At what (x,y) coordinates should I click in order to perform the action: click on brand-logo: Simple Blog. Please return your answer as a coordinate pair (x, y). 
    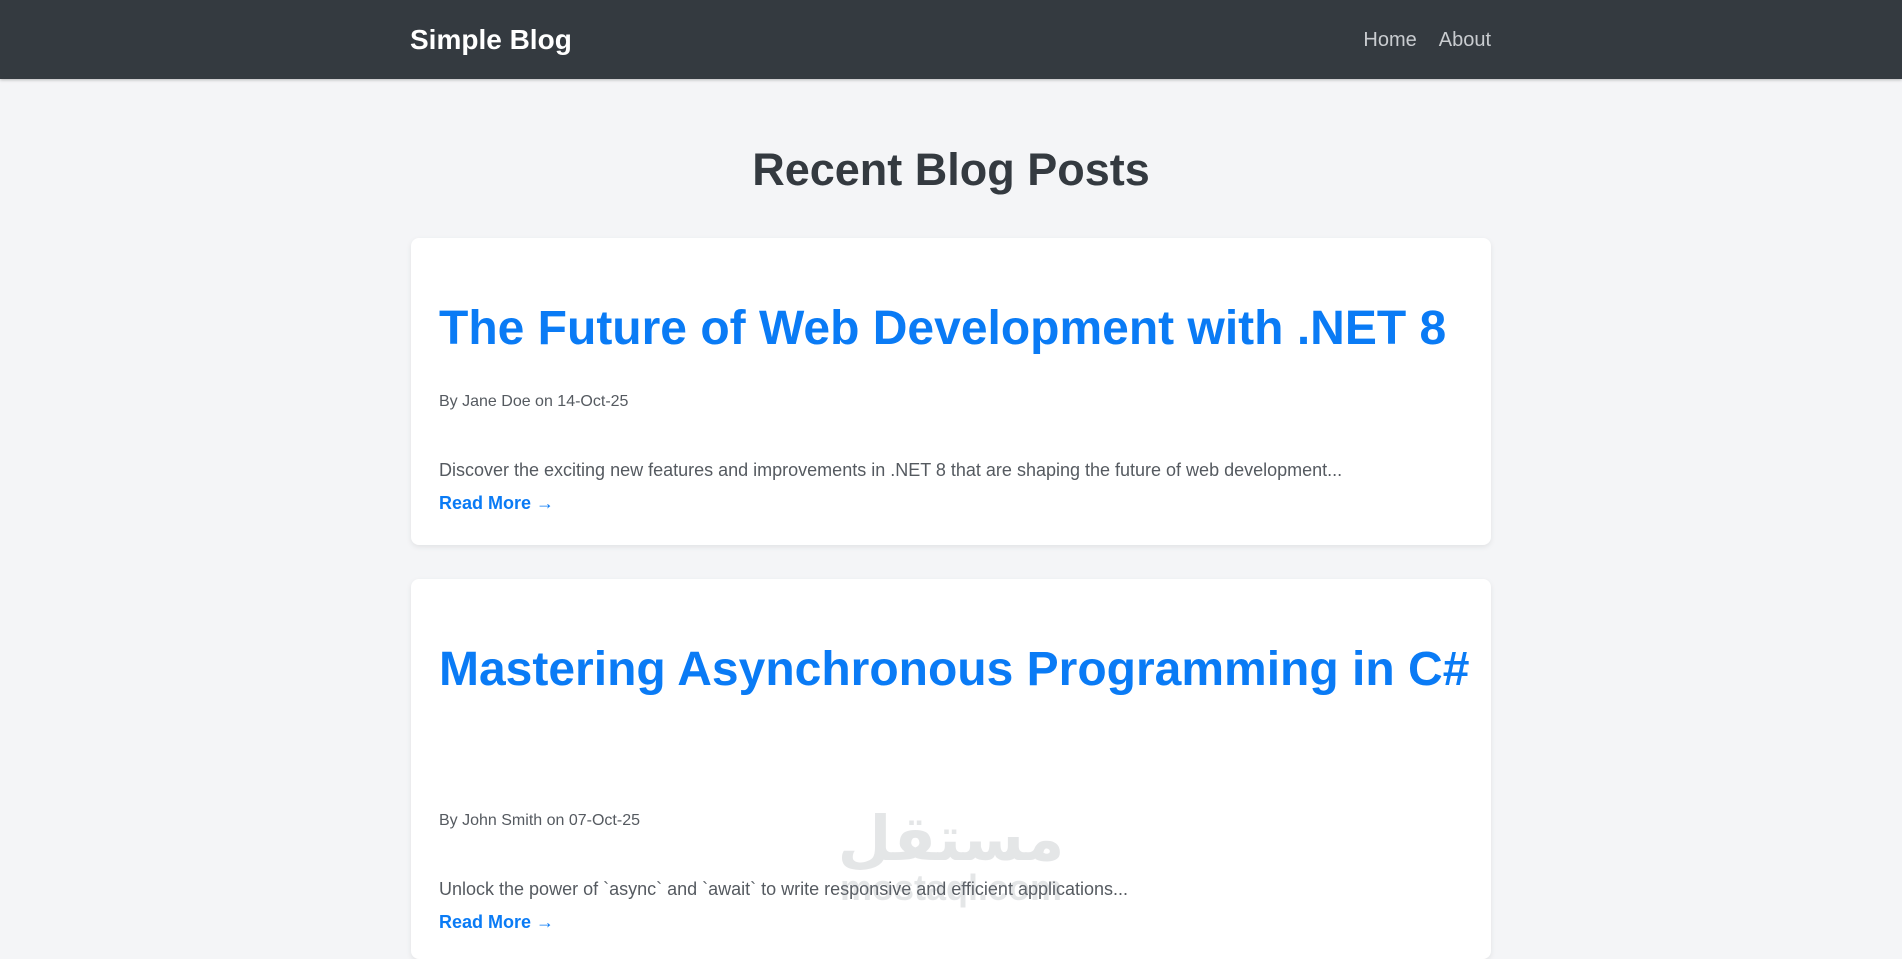
    Looking at the image, I should click on (491, 40).